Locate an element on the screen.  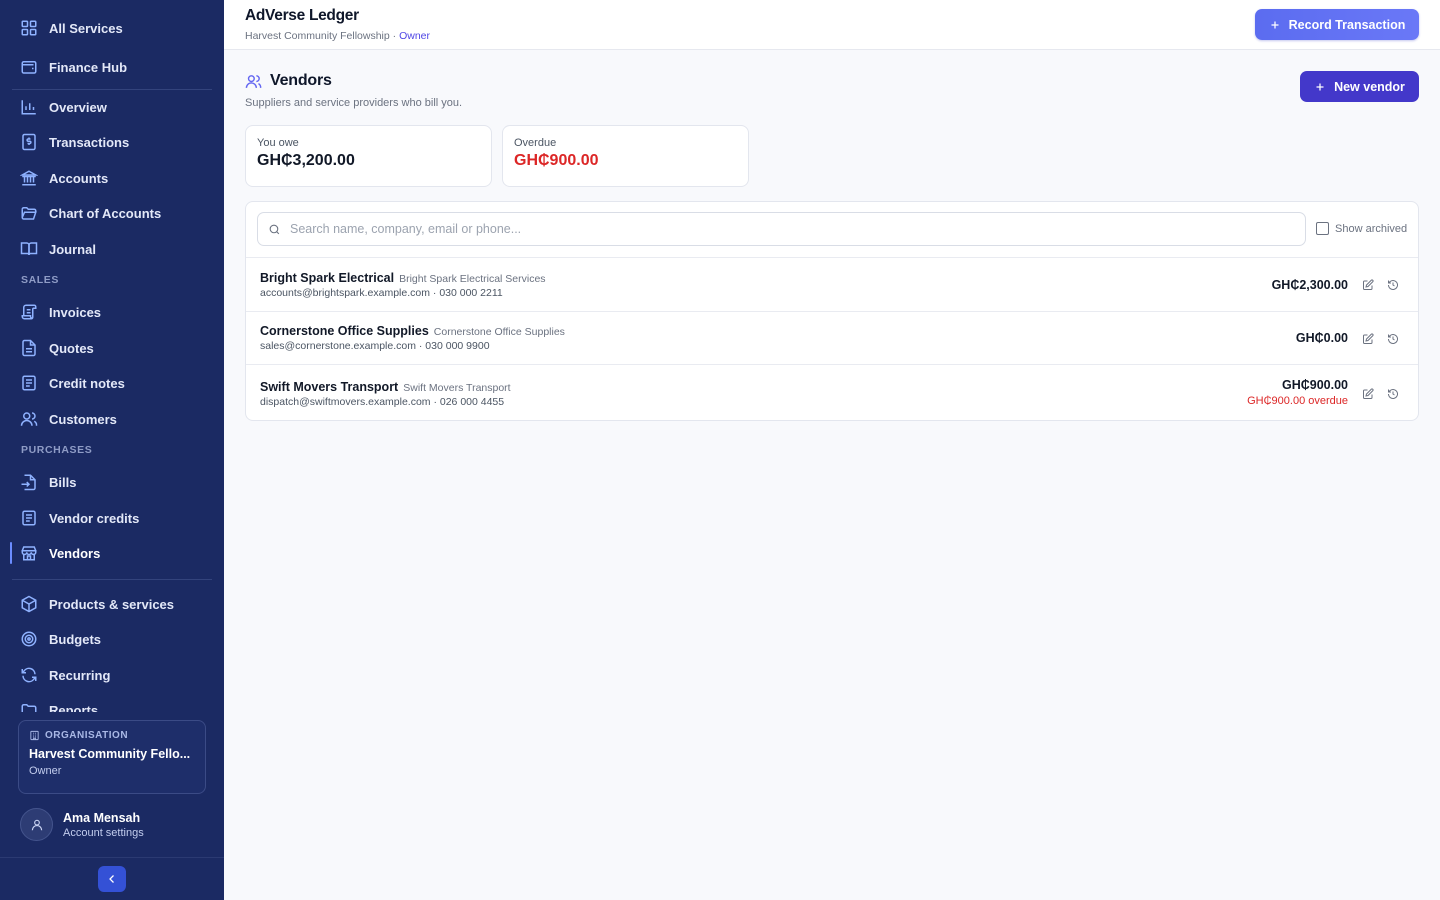
stat-value: GH₵900.00 is located at coordinates (556, 160).